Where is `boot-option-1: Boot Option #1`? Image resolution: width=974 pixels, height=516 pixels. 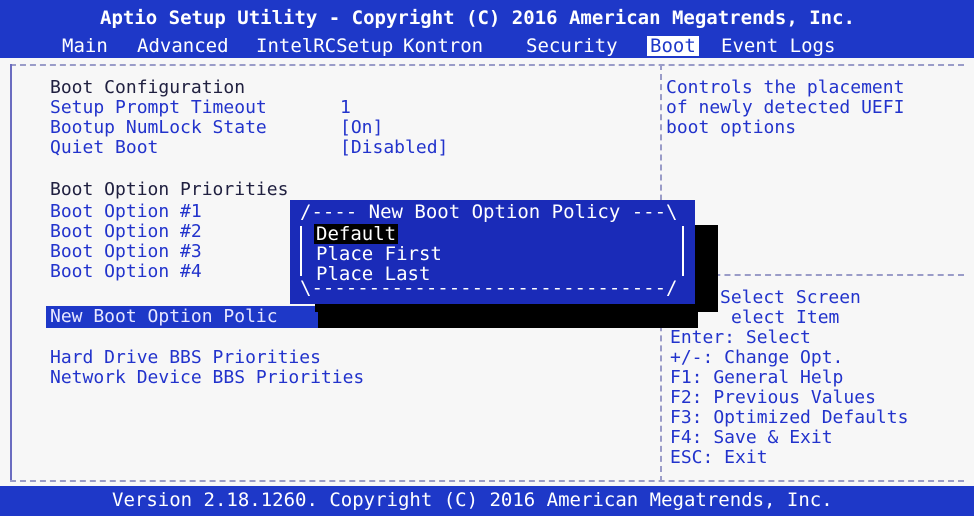 boot-option-1: Boot Option #1 is located at coordinates (126, 212).